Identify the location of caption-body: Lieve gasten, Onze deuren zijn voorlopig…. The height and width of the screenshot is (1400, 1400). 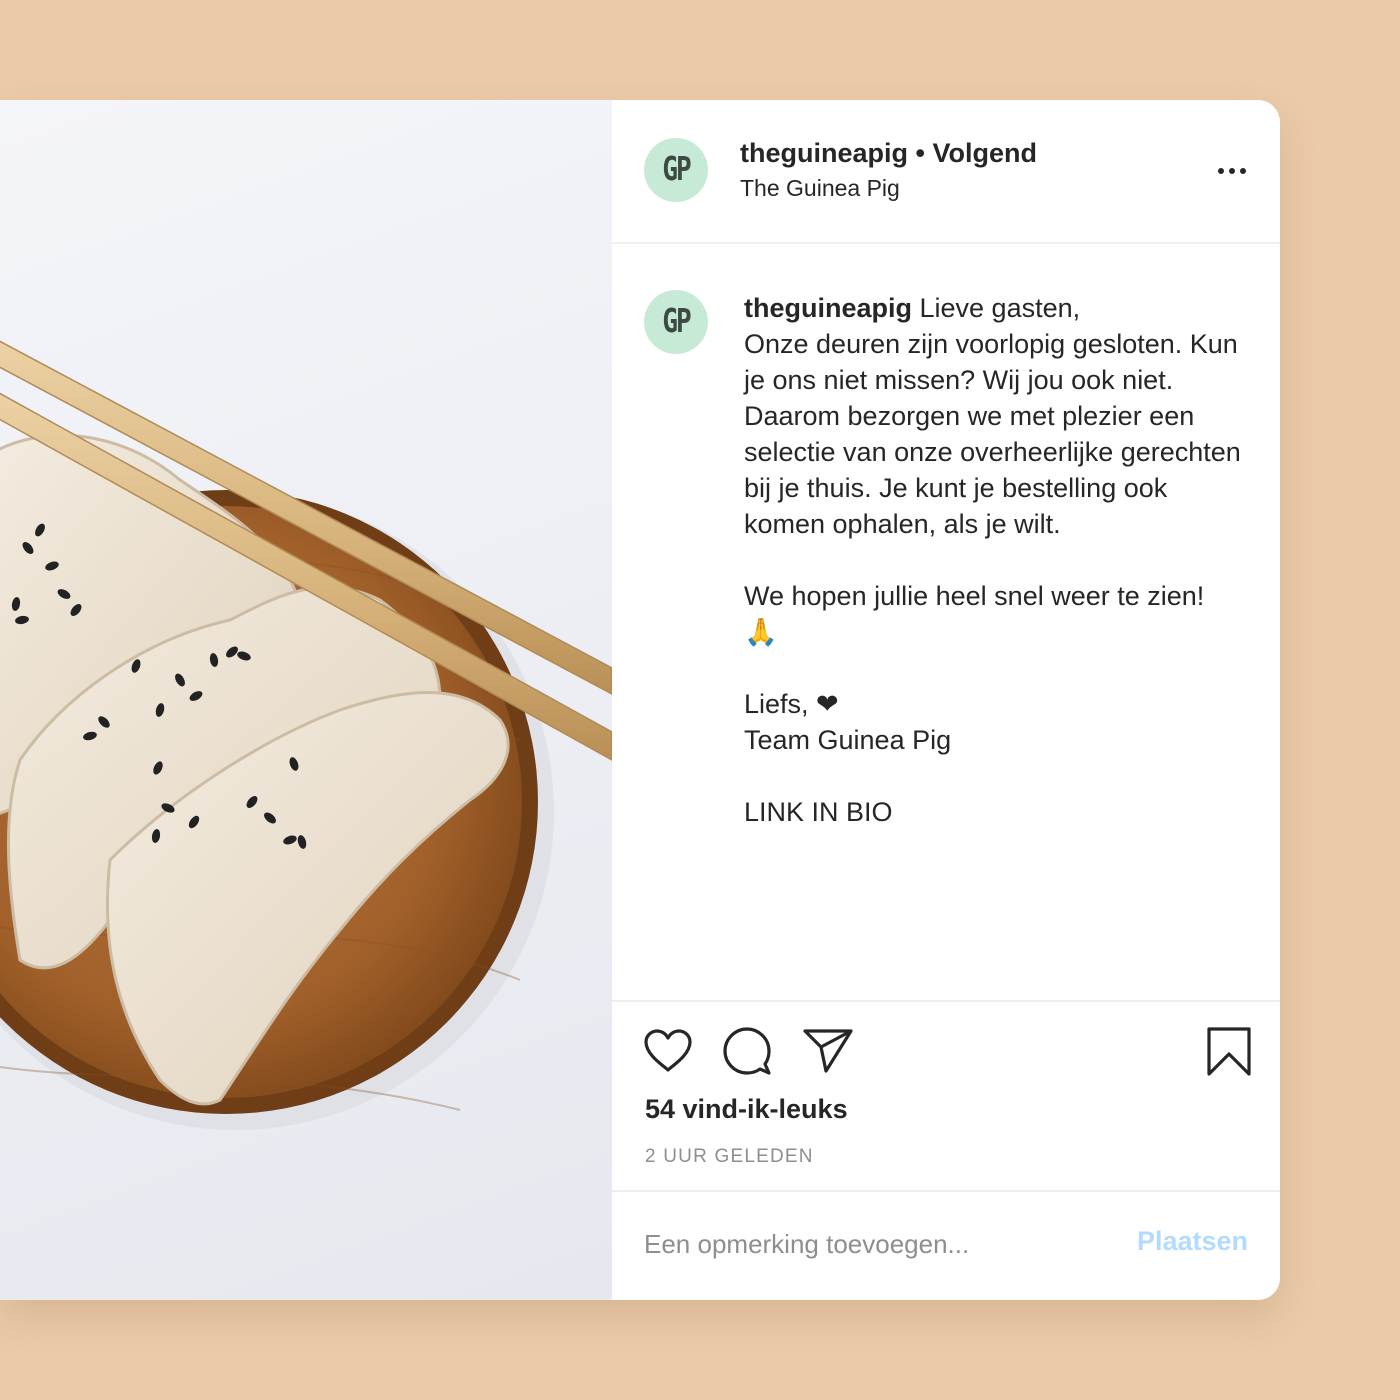
(992, 560).